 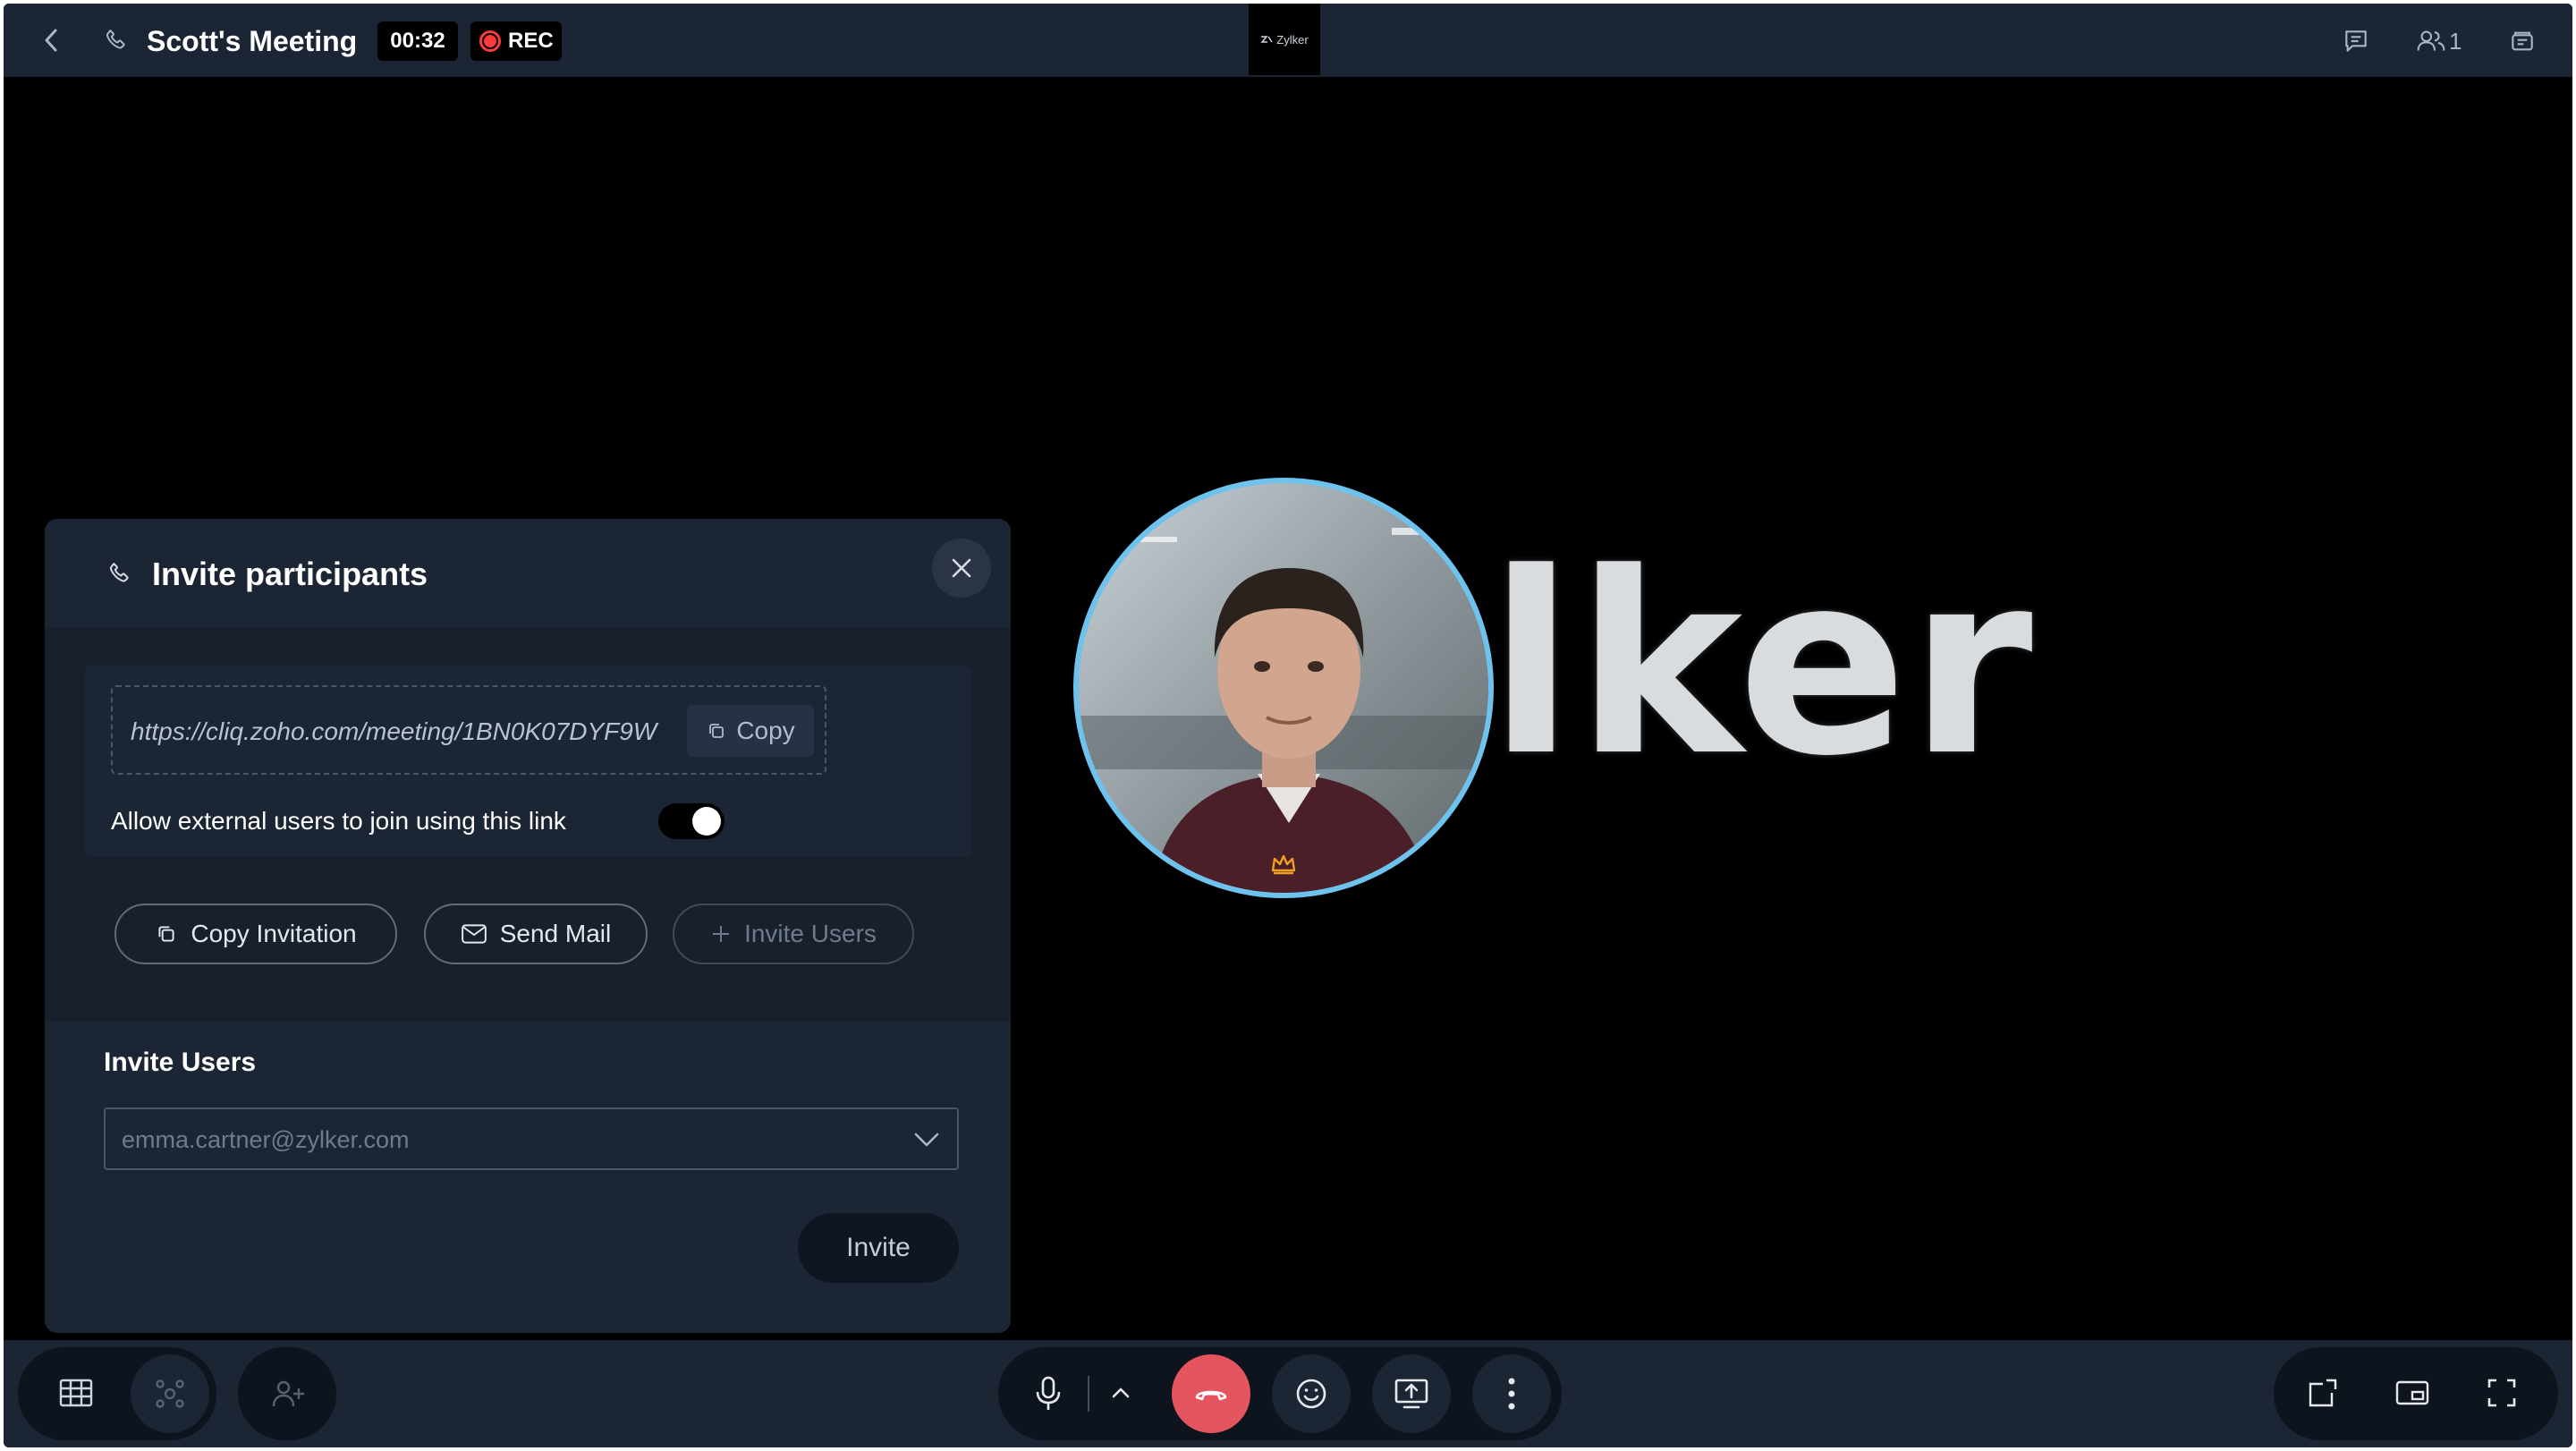 I want to click on plus-icon, so click(x=721, y=934).